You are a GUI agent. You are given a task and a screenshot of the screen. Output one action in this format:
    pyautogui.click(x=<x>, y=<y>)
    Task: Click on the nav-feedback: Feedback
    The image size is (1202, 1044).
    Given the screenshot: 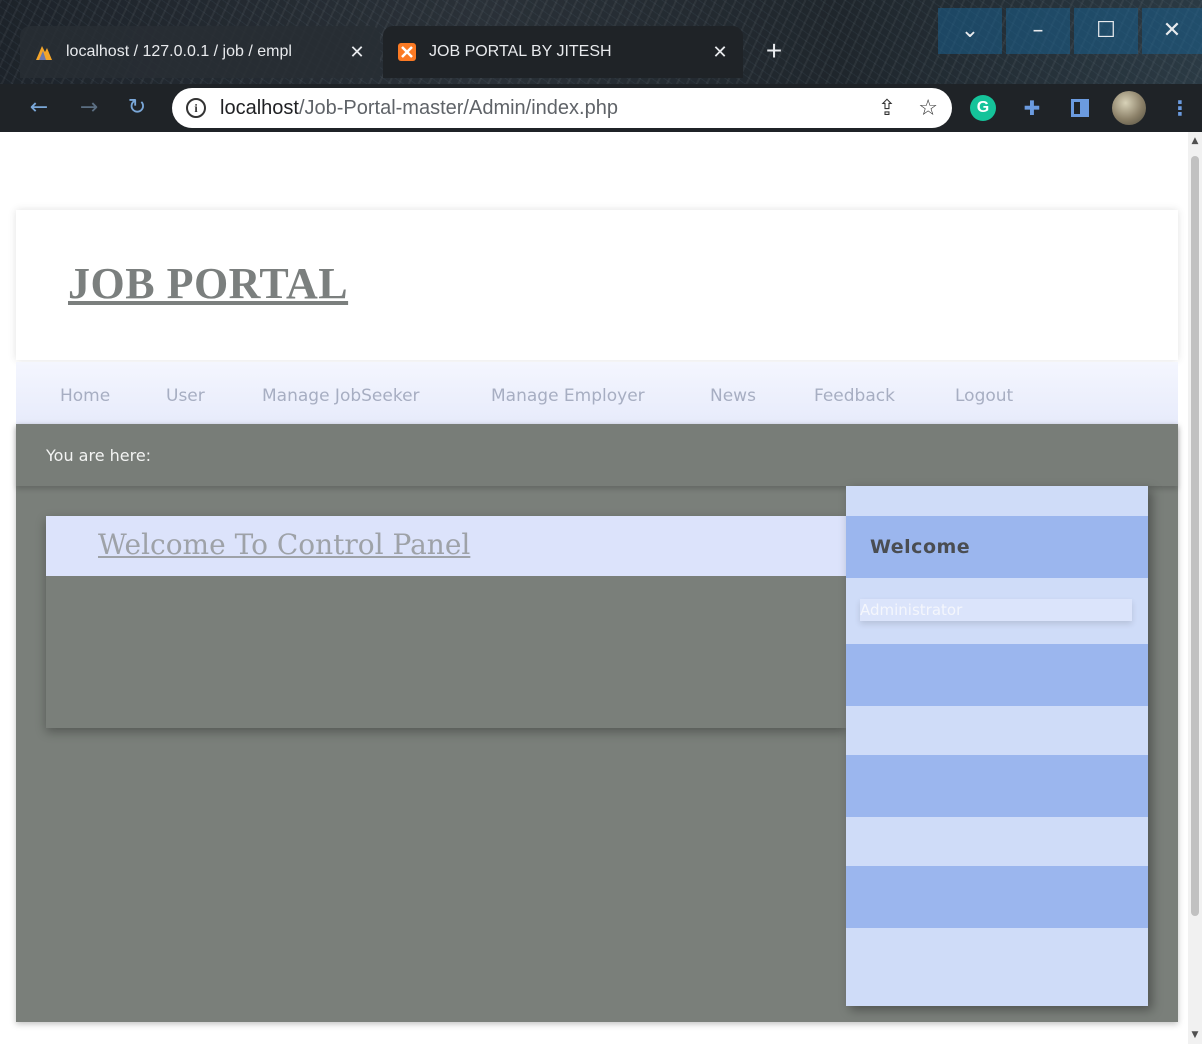 What is the action you would take?
    pyautogui.click(x=854, y=396)
    